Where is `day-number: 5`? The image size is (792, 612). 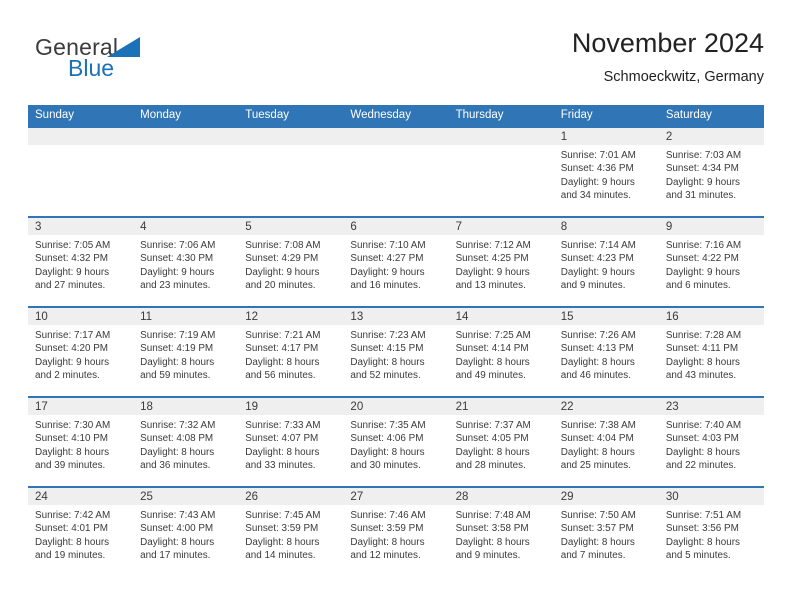
day-number: 5 is located at coordinates (291, 226).